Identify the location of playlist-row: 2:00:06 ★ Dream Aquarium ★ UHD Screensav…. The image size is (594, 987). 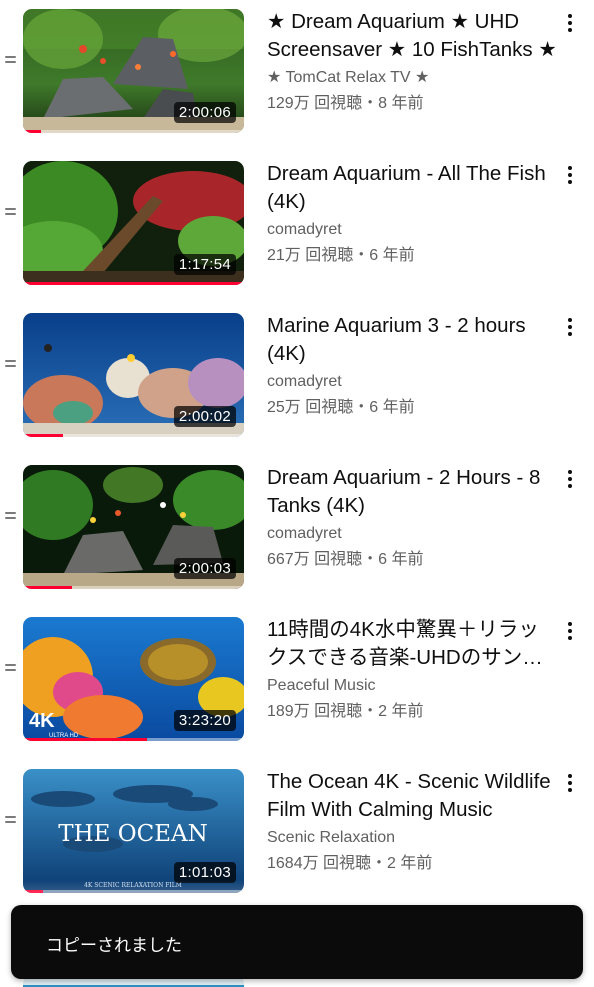
(297, 66).